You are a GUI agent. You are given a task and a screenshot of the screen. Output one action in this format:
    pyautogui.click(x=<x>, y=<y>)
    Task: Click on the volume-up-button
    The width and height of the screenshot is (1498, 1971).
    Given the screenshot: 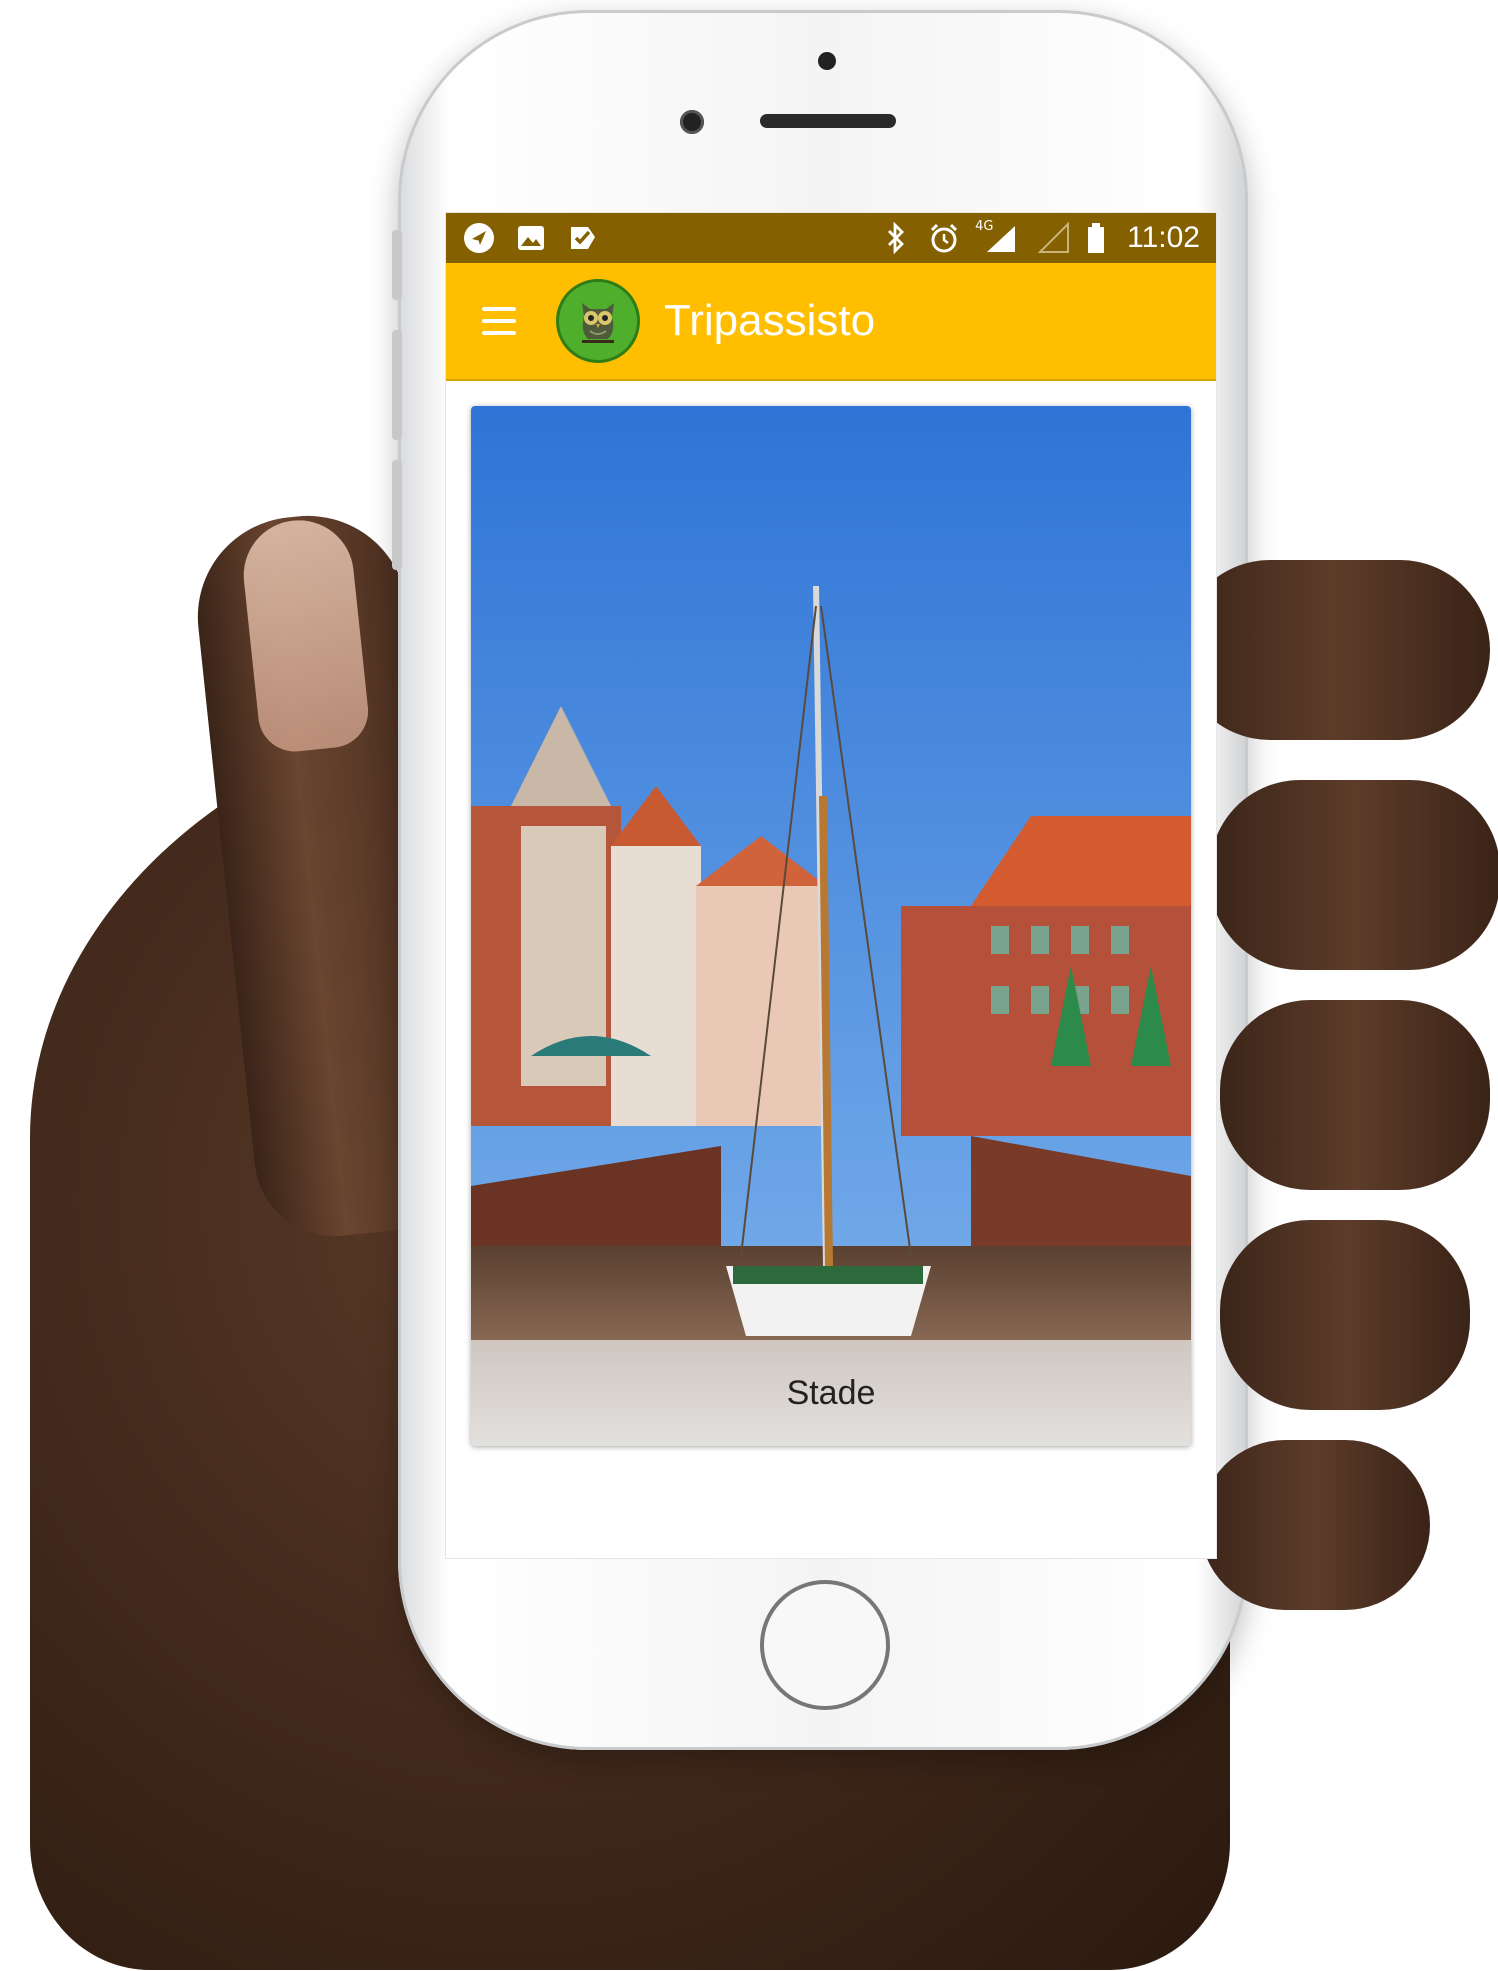 What is the action you would take?
    pyautogui.click(x=397, y=385)
    